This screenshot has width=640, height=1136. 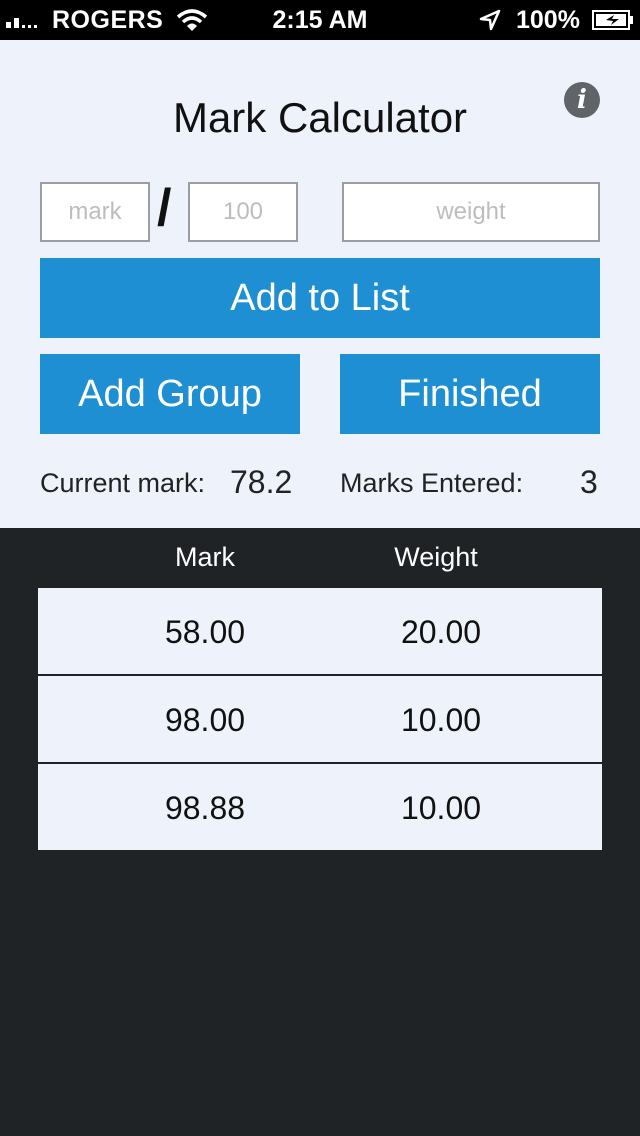 I want to click on battery-percent: 100%, so click(x=548, y=20).